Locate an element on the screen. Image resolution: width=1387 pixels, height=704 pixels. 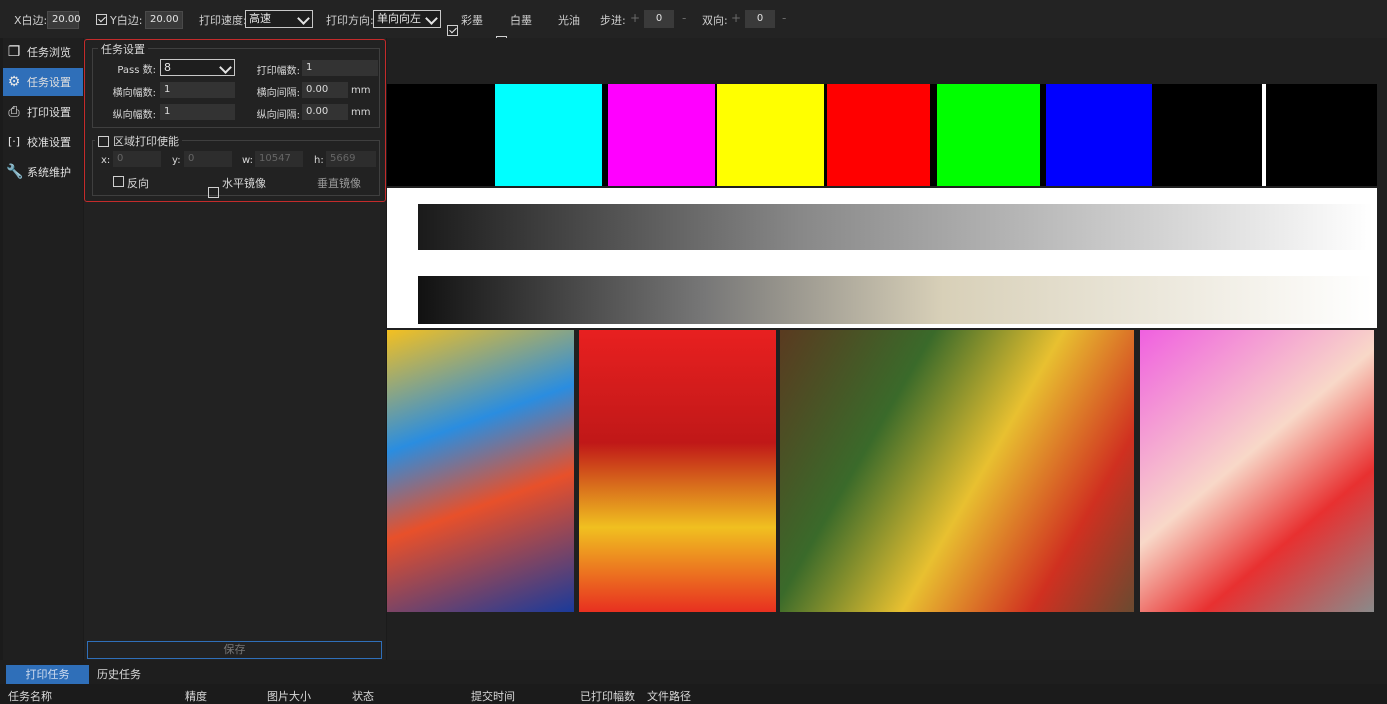
x-margin-label: X白边: is located at coordinates (31, 20).